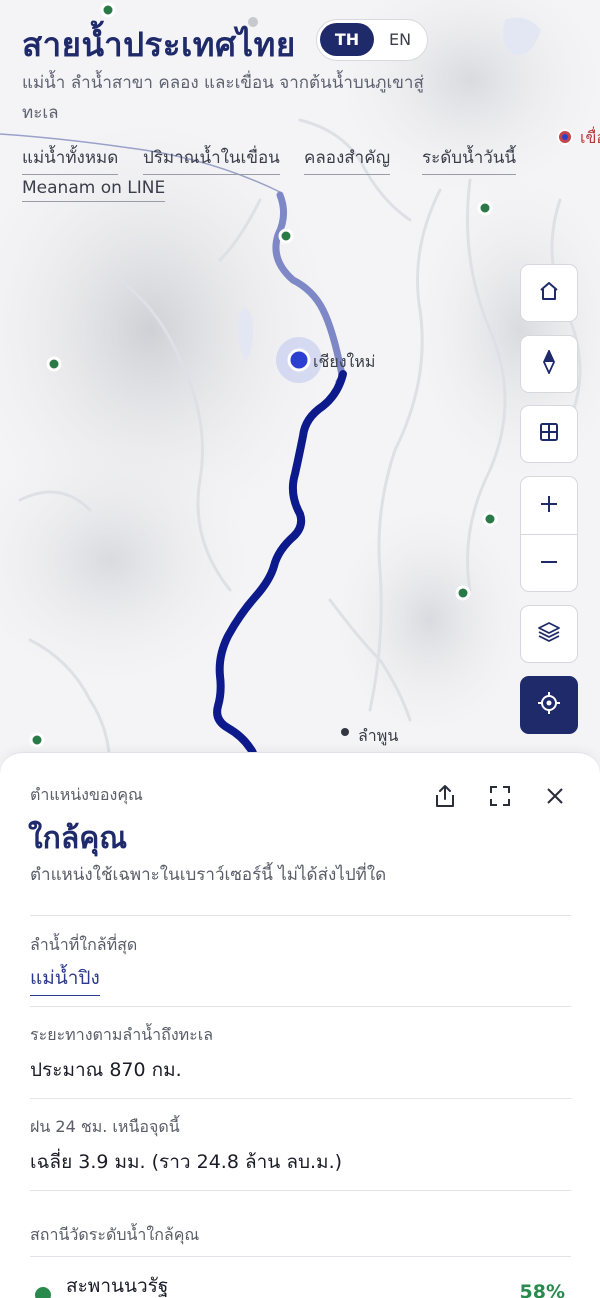 The image size is (600, 1298). I want to click on link-dam-levels: ปริมาณน้ำในเขื่อน, so click(211, 159).